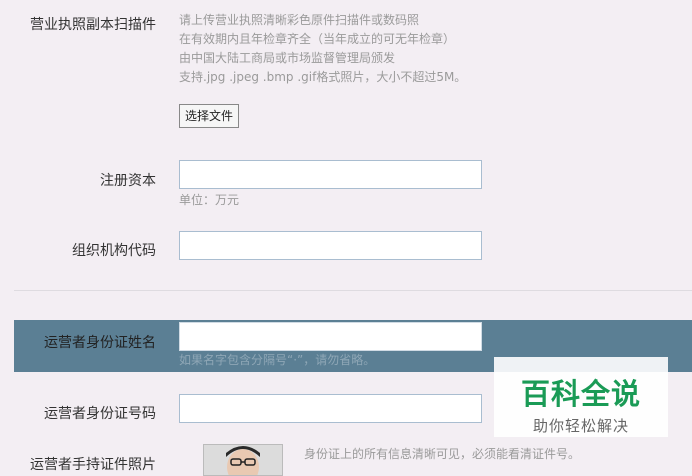  Describe the element at coordinates (330, 408) in the screenshot. I see `operator-id-number-input` at that location.